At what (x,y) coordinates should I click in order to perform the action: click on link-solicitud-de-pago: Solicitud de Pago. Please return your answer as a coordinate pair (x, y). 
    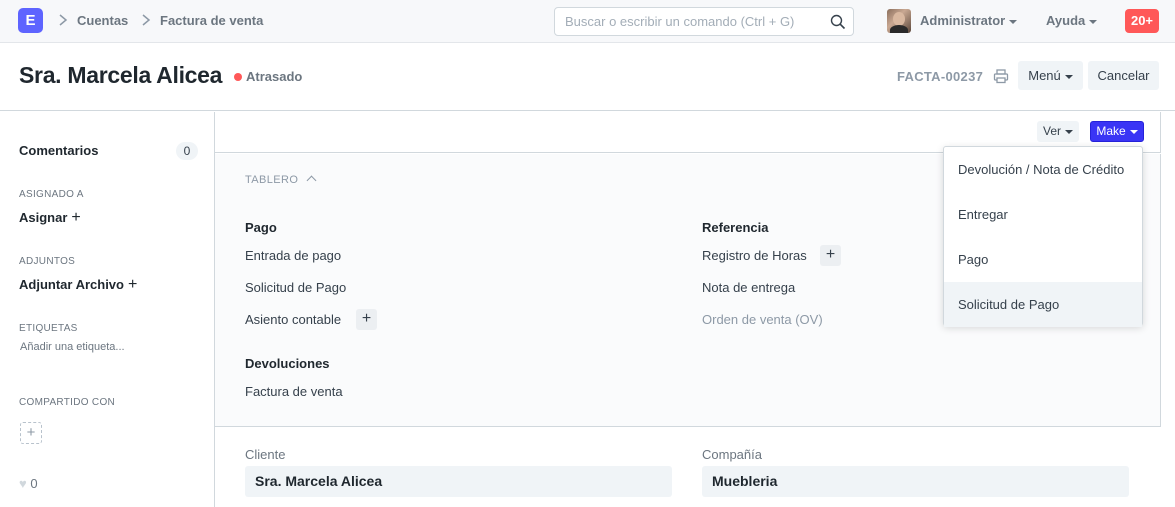
    Looking at the image, I should click on (295, 287).